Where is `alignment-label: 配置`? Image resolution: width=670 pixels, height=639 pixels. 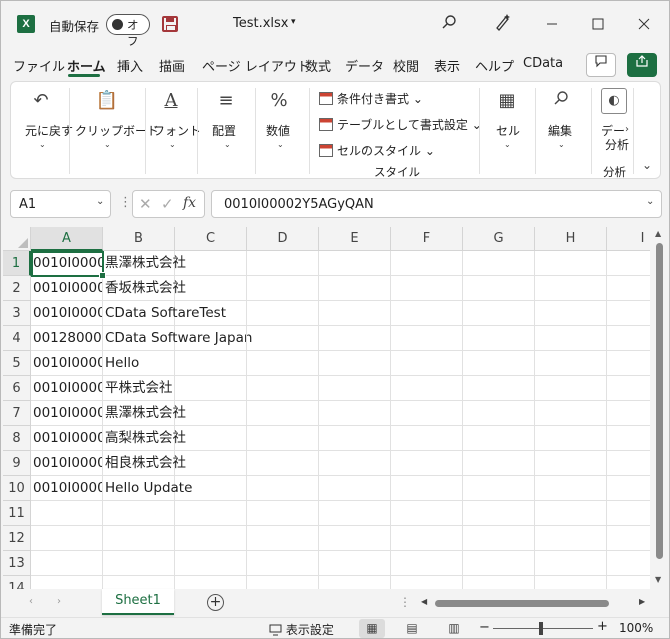 alignment-label: 配置 is located at coordinates (224, 130).